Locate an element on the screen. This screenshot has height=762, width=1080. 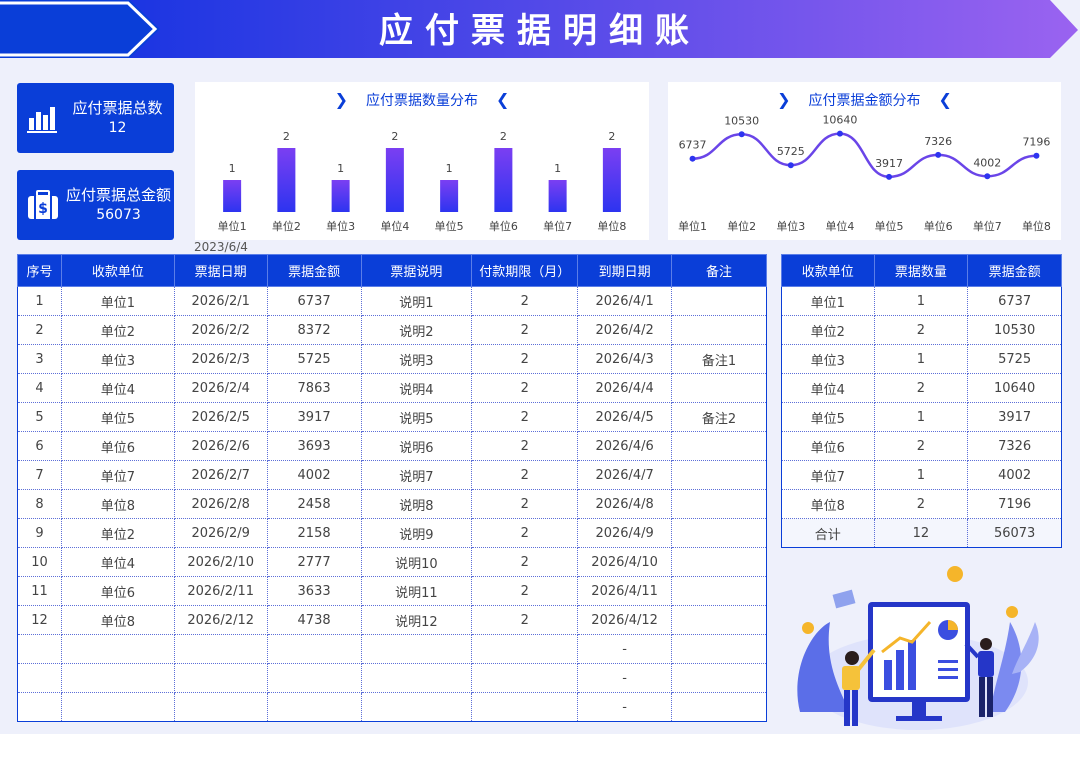
detail-table-cell: 2026/4/2 is located at coordinates (625, 330).